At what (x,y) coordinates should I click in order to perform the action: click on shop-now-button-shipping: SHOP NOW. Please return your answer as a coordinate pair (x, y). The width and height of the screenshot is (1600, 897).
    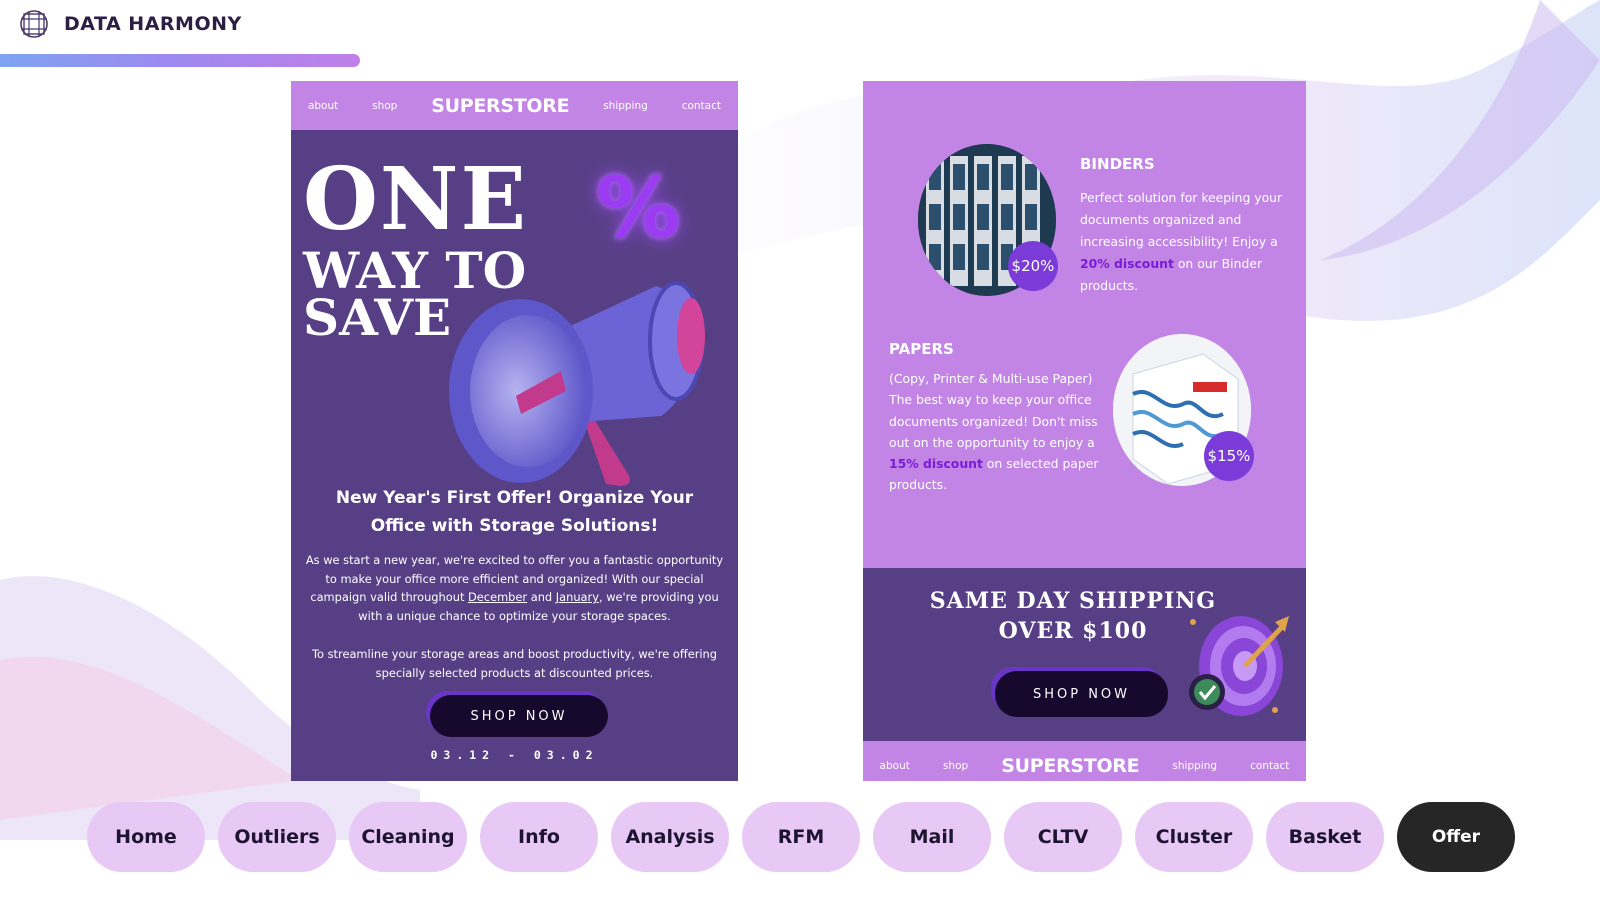
    Looking at the image, I should click on (1081, 694).